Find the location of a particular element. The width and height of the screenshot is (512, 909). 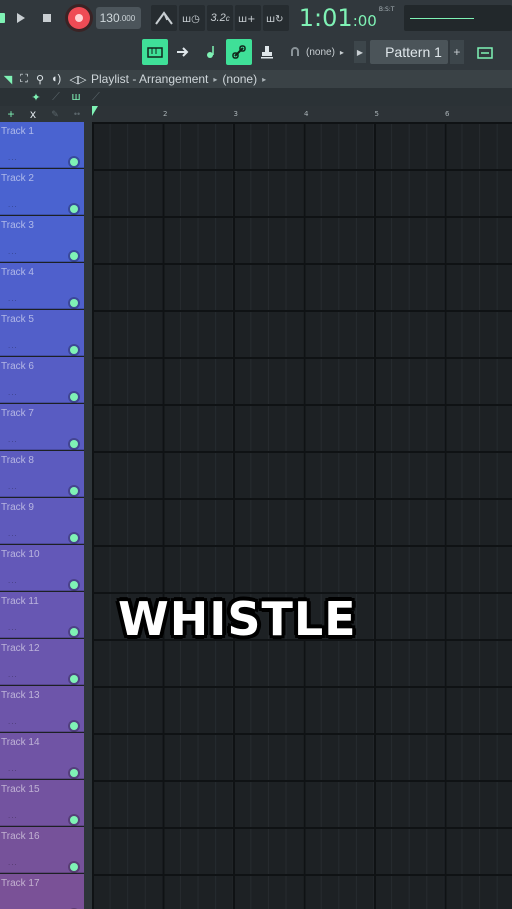

magnifier-icon: ⚲ is located at coordinates (40, 79).